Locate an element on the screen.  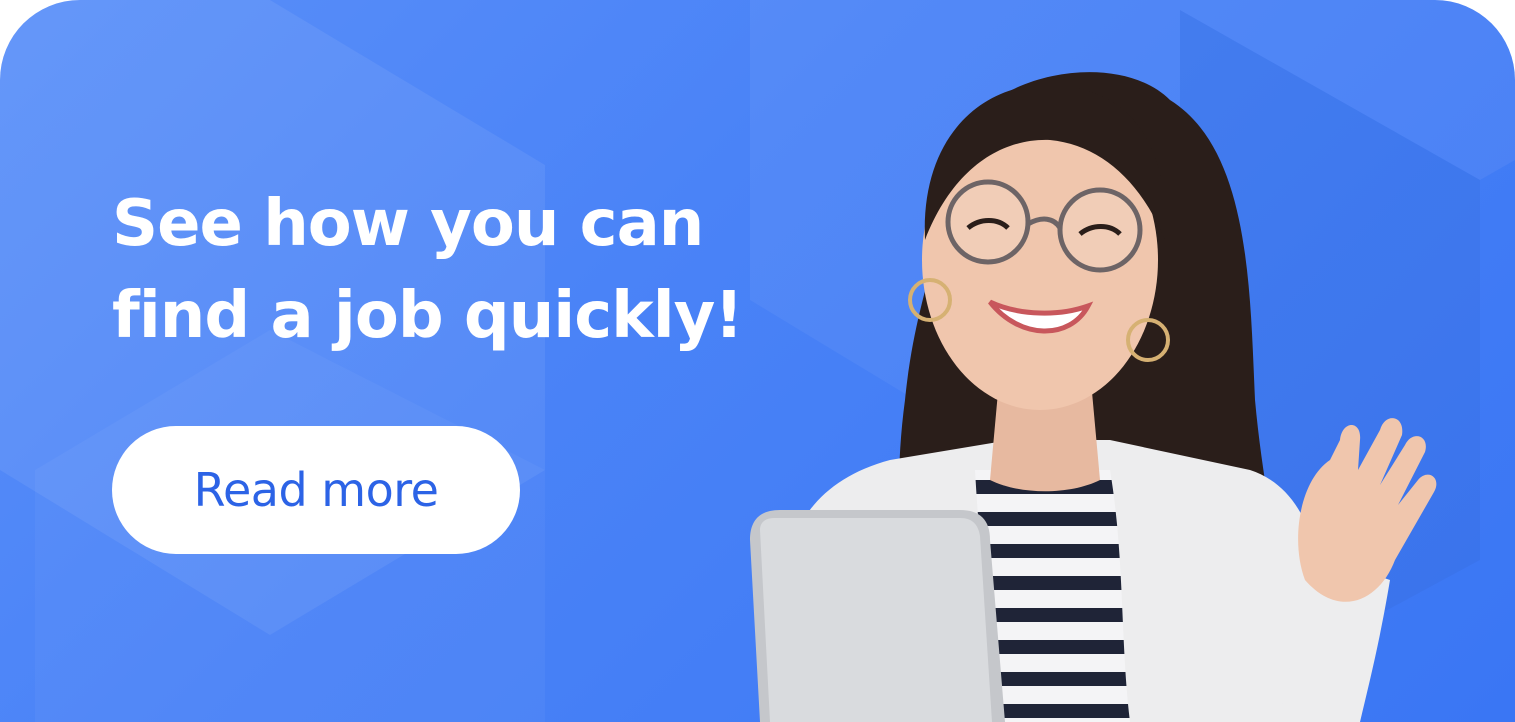
read-more-button: Read more is located at coordinates (316, 490).